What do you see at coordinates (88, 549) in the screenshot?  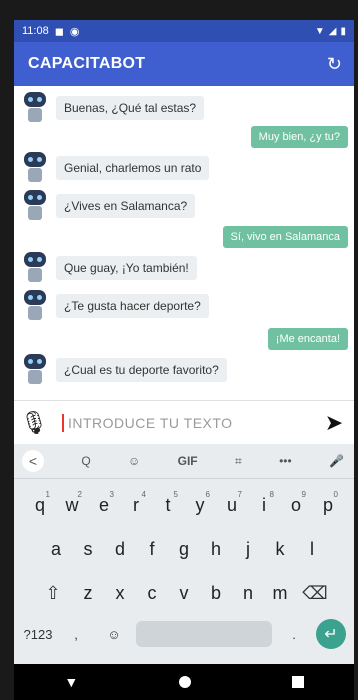 I see `key-s: s` at bounding box center [88, 549].